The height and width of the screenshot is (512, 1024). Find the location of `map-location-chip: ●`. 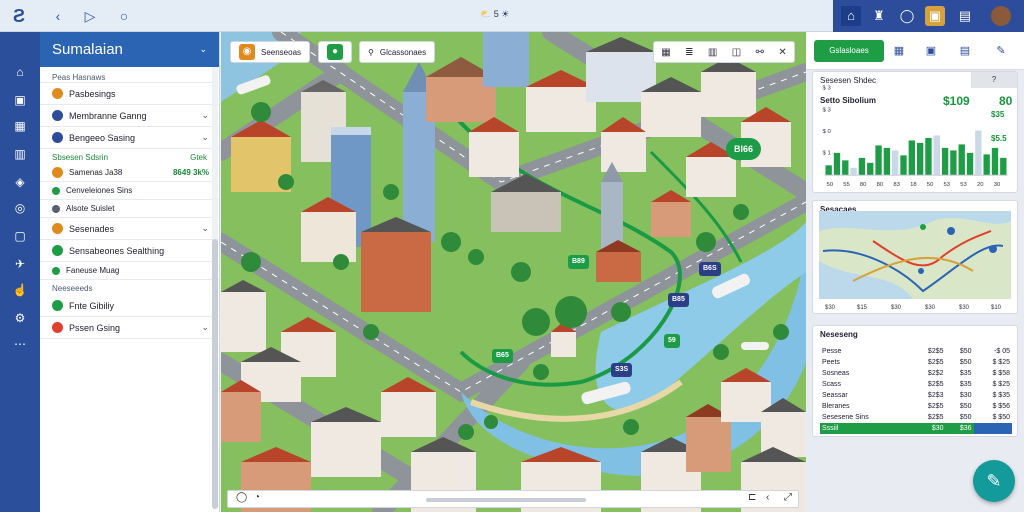

map-location-chip: ● is located at coordinates (335, 52).